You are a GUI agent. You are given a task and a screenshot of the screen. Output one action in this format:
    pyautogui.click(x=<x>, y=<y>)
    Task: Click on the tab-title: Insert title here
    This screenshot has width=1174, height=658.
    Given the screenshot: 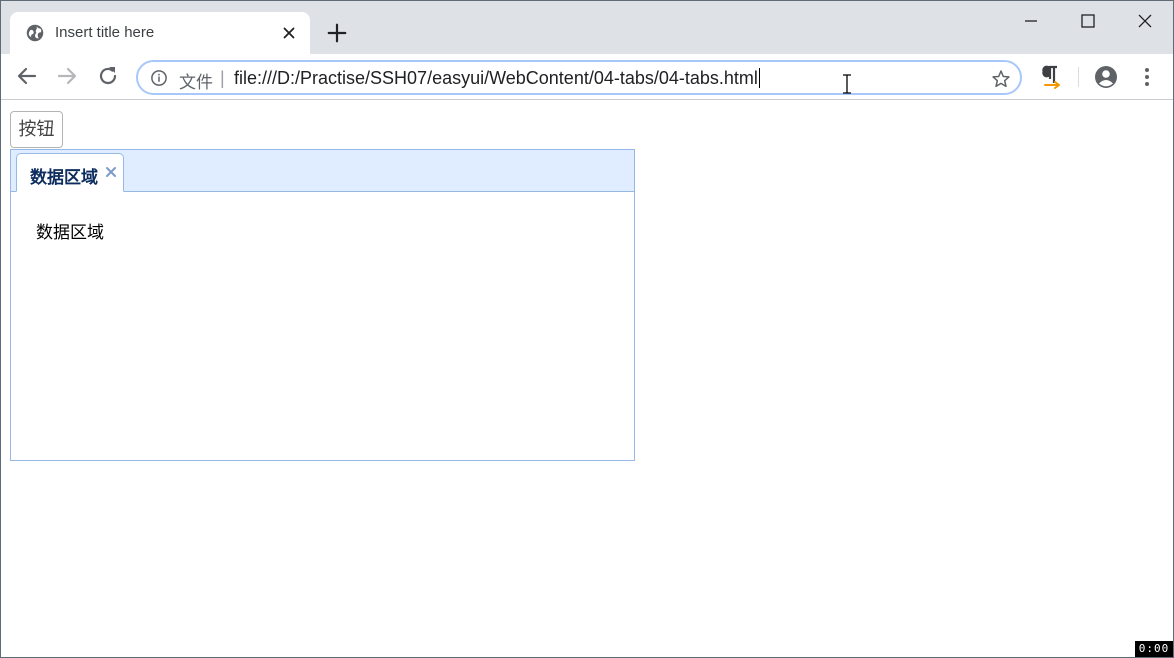 What is the action you would take?
    pyautogui.click(x=105, y=32)
    